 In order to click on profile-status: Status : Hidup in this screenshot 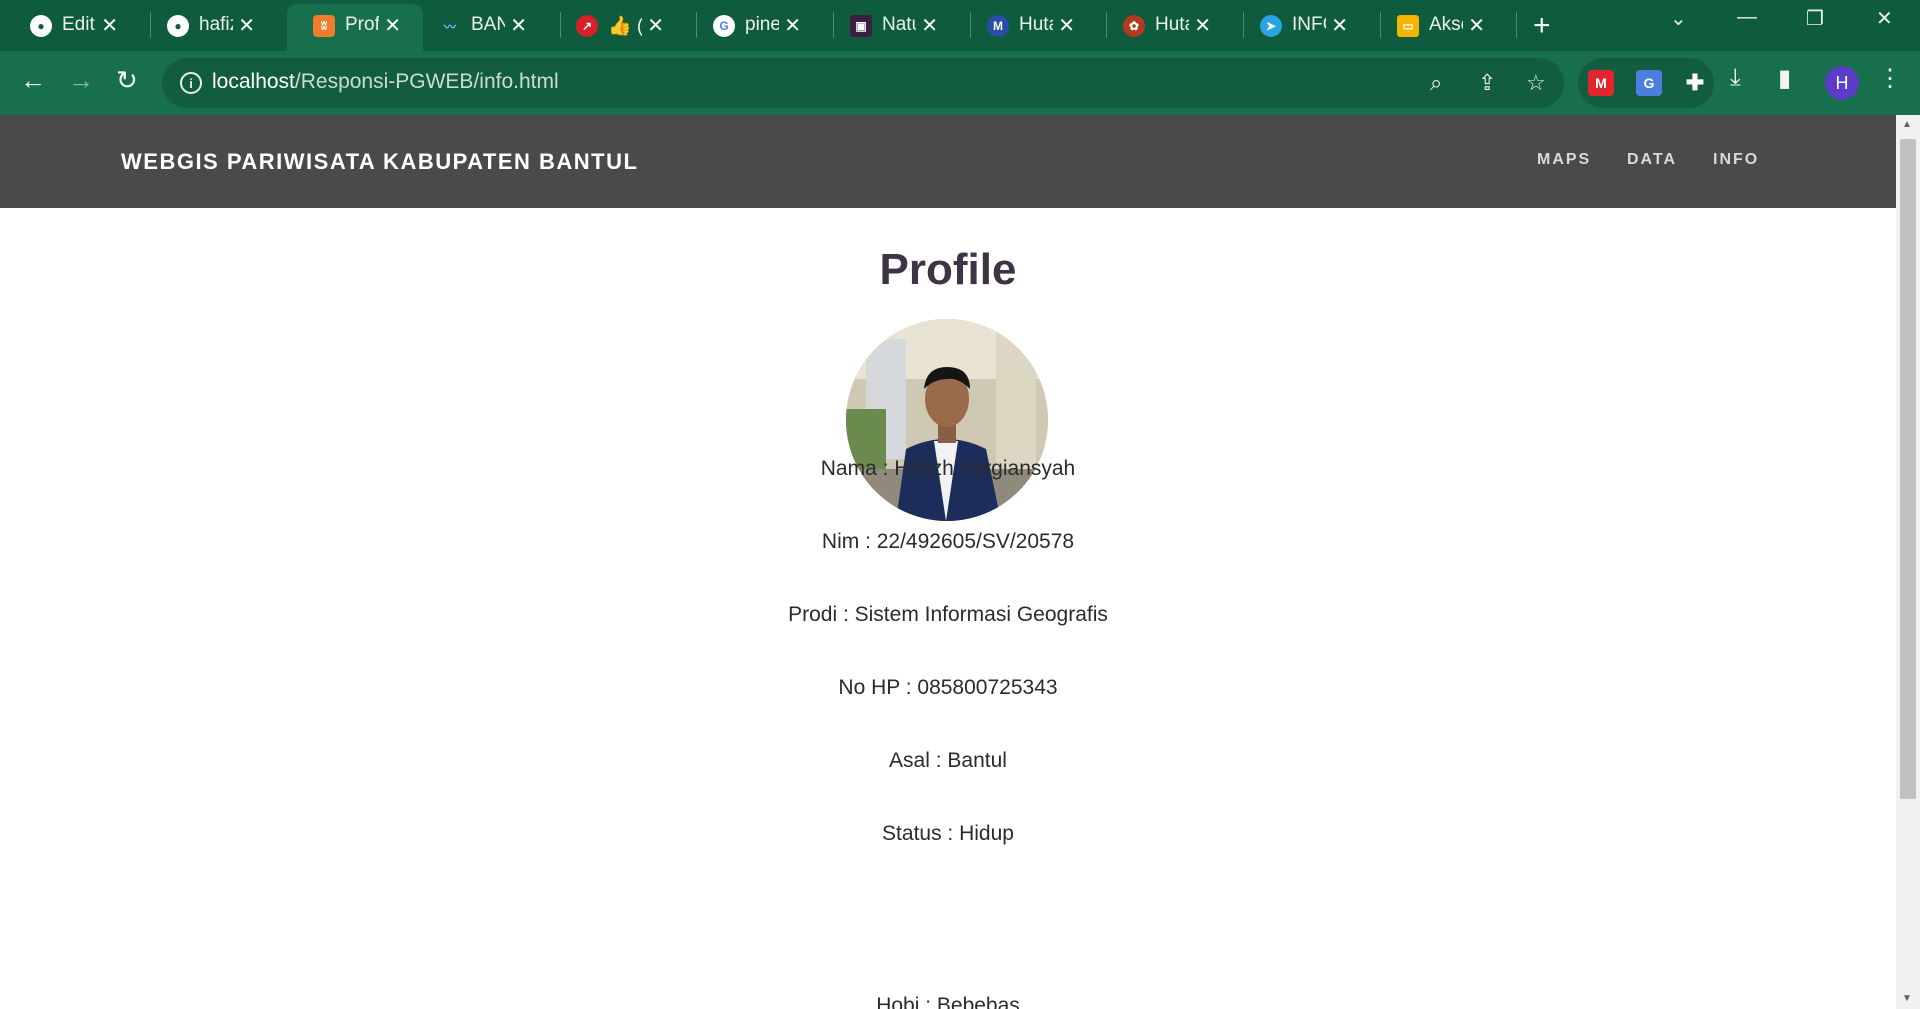, I will do `click(948, 833)`.